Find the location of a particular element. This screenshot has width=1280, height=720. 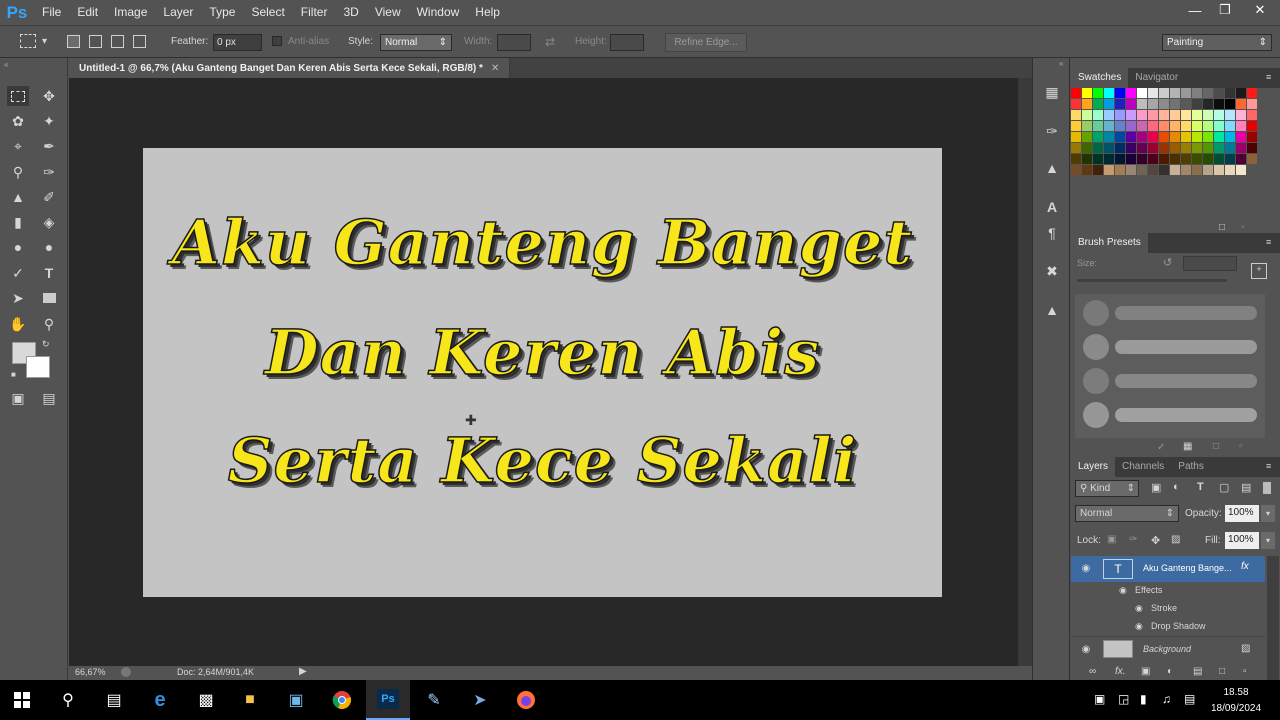

subtract-selection-icon is located at coordinates (117, 41).